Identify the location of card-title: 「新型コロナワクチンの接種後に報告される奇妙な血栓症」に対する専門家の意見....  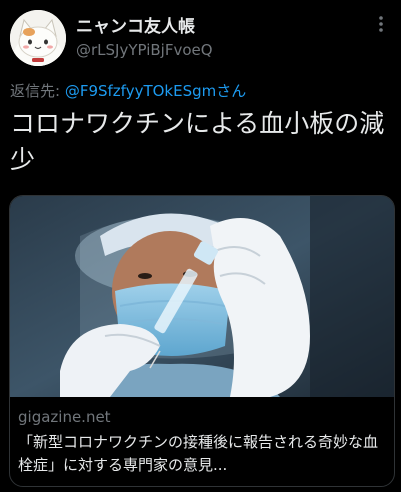
(198, 453).